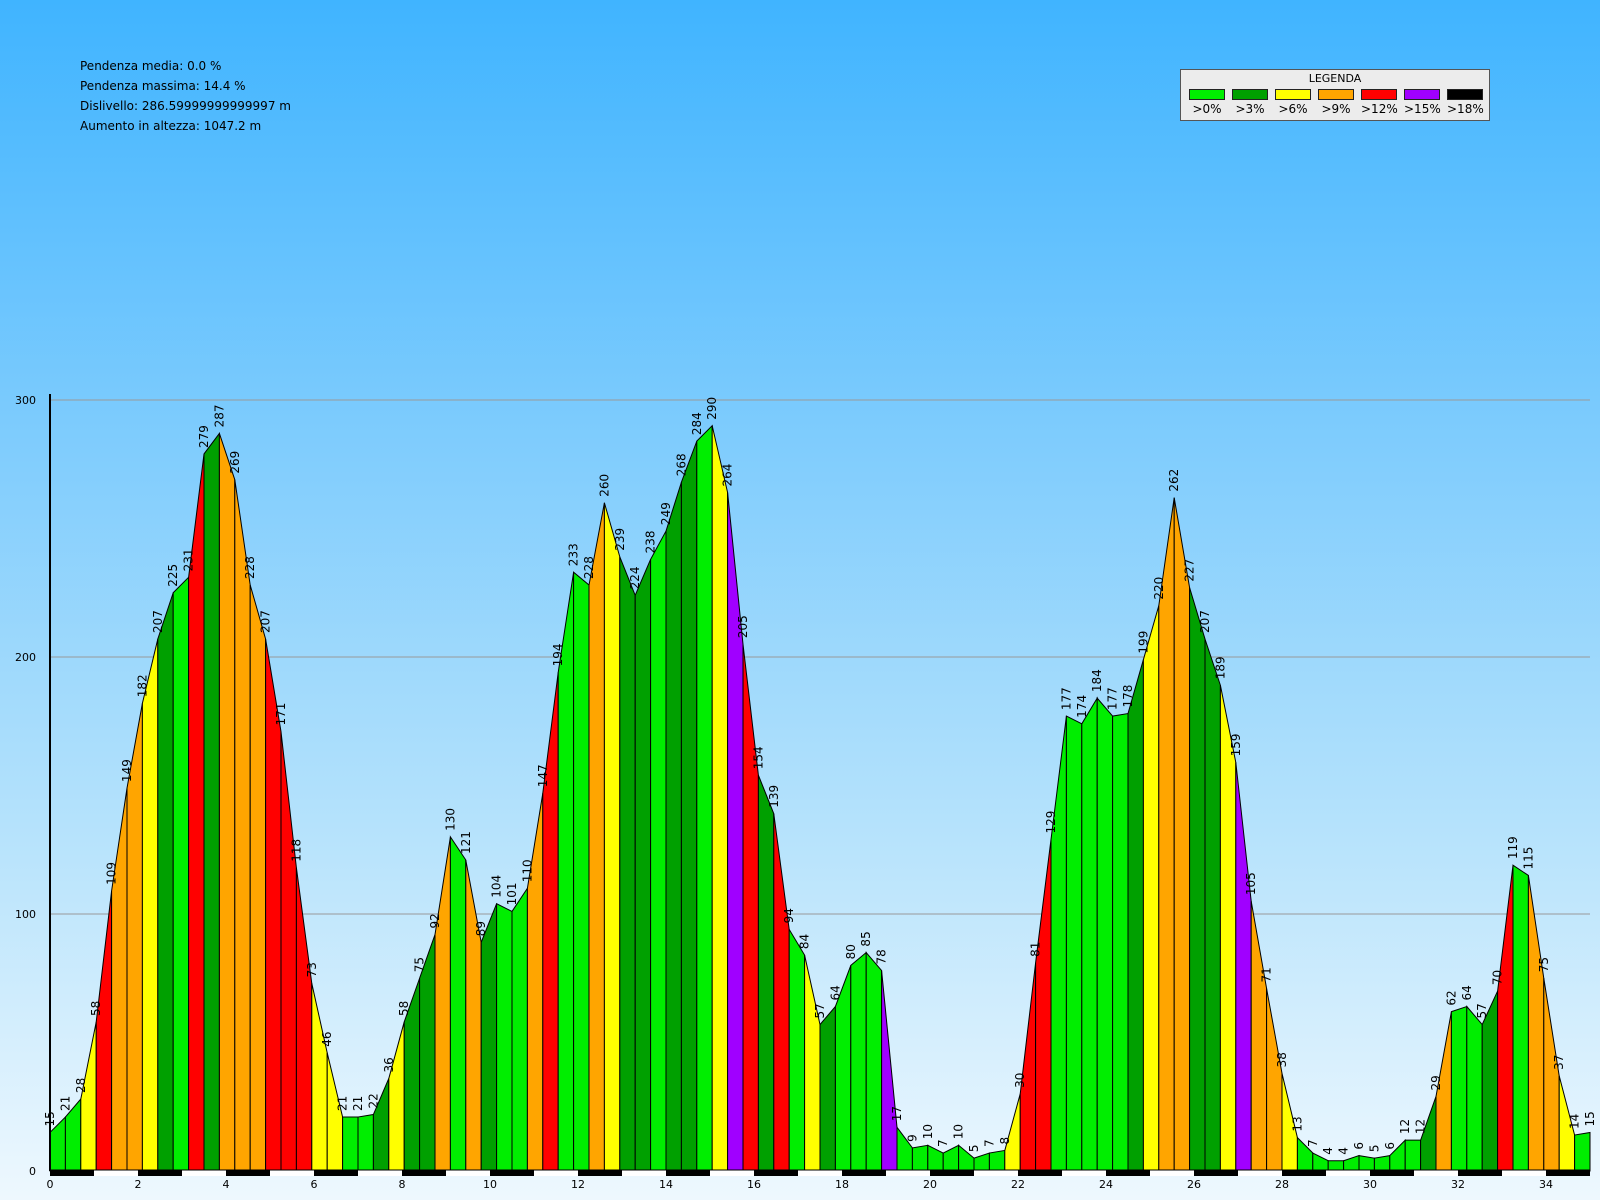 Image resolution: width=1600 pixels, height=1200 pixels. What do you see at coordinates (1018, 1184) in the screenshot?
I see `x-tick-label: 22` at bounding box center [1018, 1184].